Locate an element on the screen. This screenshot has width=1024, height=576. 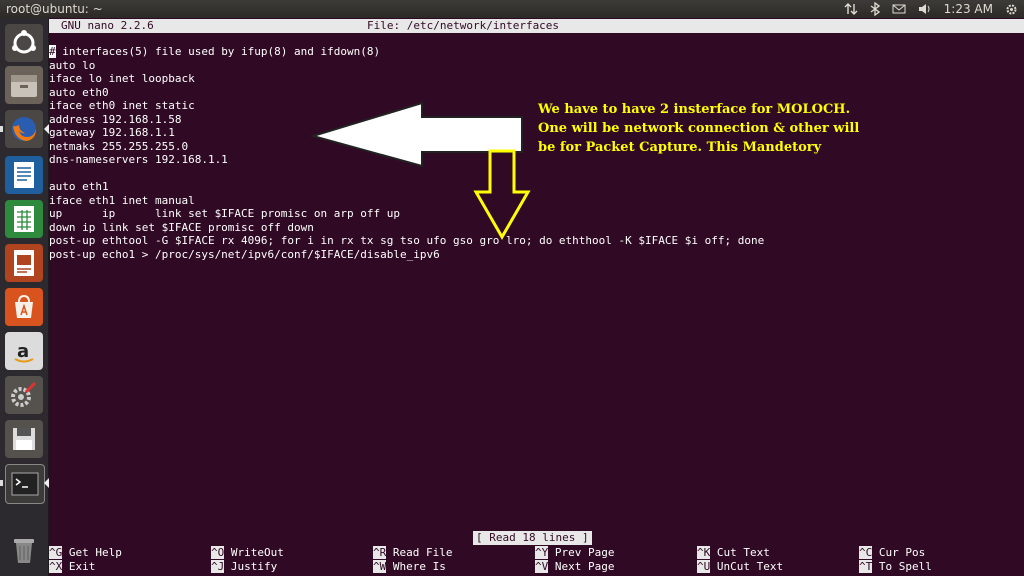
annotation-arrows is located at coordinates (420, 170).